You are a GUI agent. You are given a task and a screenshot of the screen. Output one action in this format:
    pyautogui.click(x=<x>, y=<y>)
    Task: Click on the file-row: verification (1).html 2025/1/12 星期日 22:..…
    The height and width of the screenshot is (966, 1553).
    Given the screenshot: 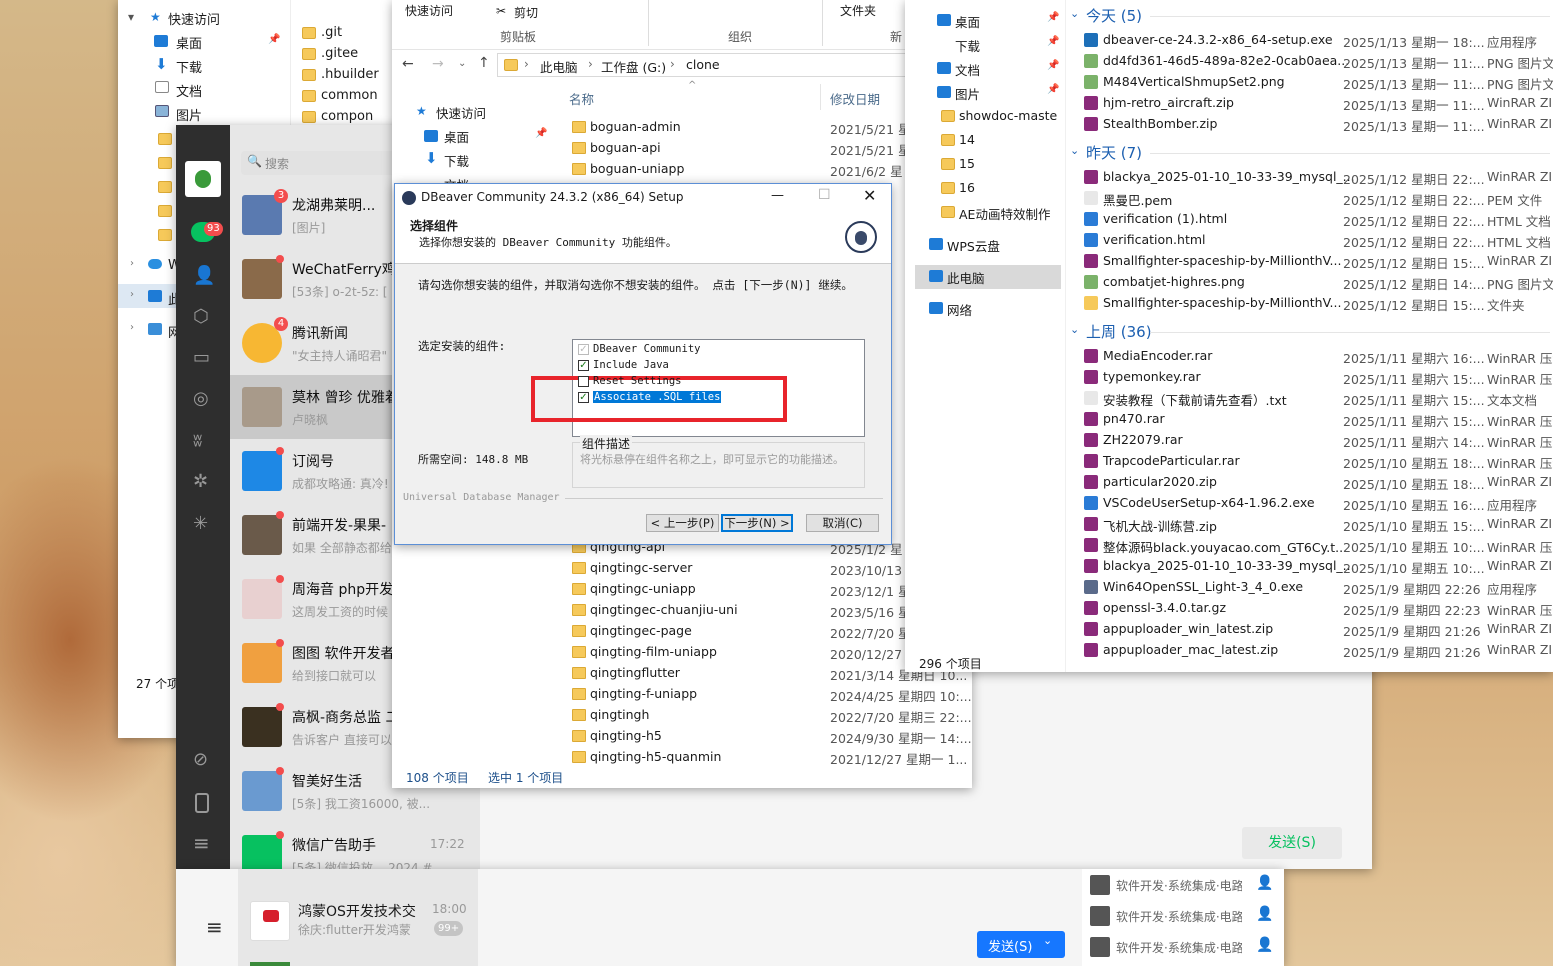 What is the action you would take?
    pyautogui.click(x=1316, y=219)
    